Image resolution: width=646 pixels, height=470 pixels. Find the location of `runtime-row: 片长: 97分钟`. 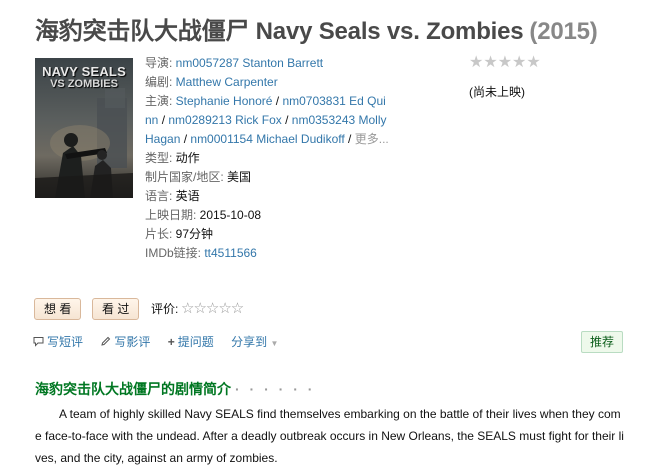

runtime-row: 片长: 97分钟 is located at coordinates (275, 234).